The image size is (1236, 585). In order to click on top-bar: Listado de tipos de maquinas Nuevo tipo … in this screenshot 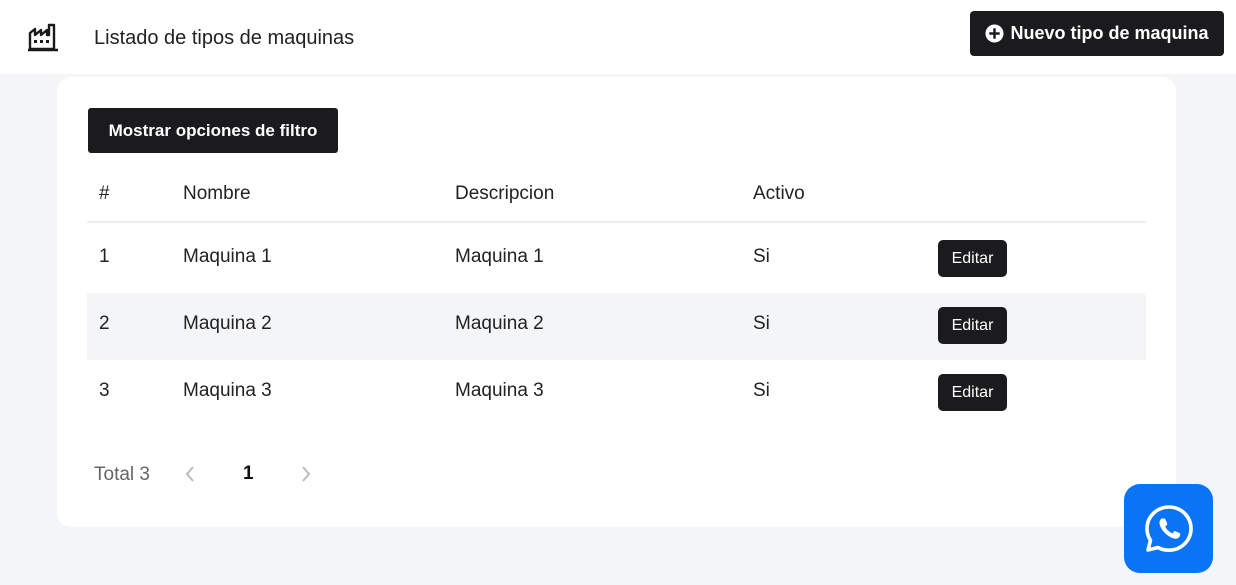, I will do `click(618, 37)`.